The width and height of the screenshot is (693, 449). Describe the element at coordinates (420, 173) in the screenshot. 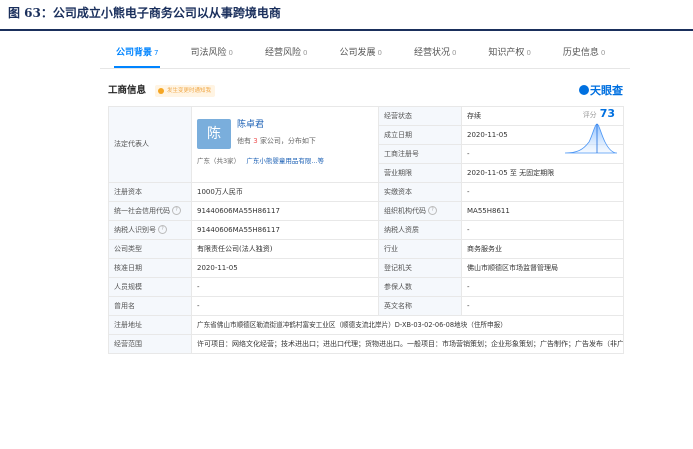

I see `field-label: 营业期限` at that location.